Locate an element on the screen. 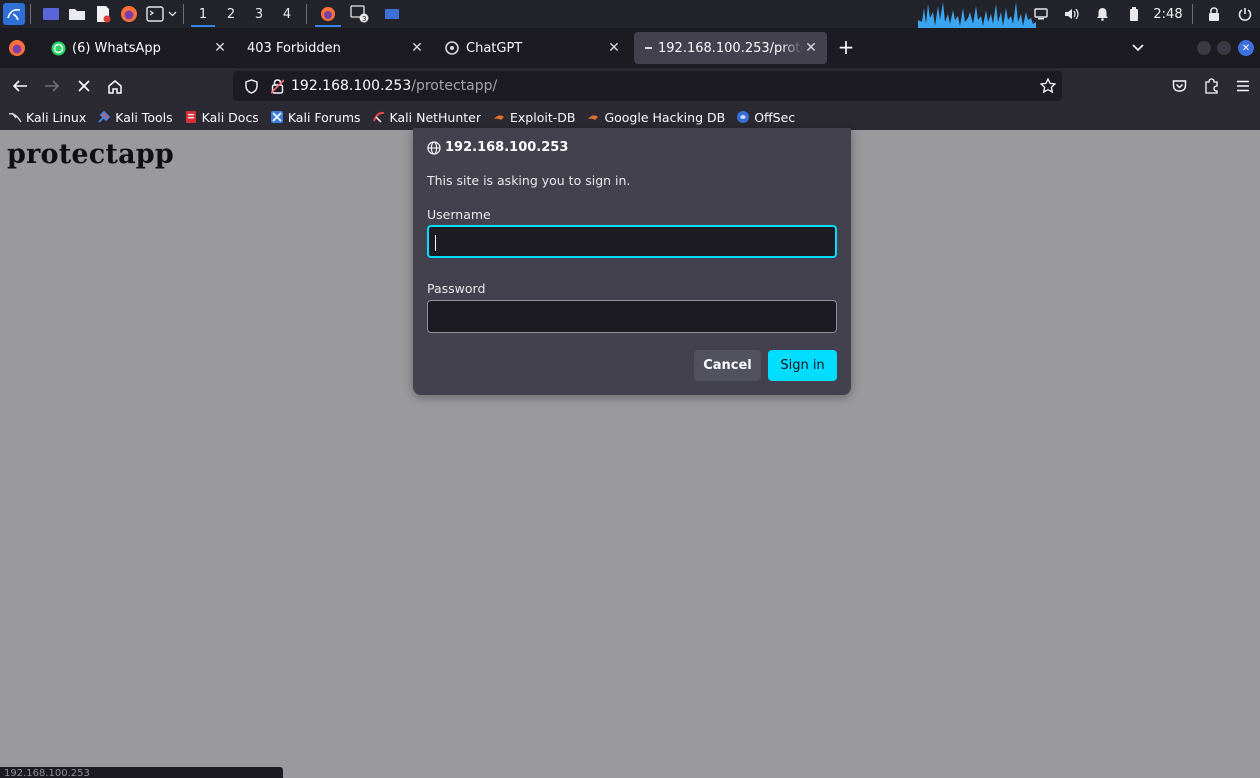 Image resolution: width=1260 pixels, height=778 pixels. pocket-icon is located at coordinates (1179, 86).